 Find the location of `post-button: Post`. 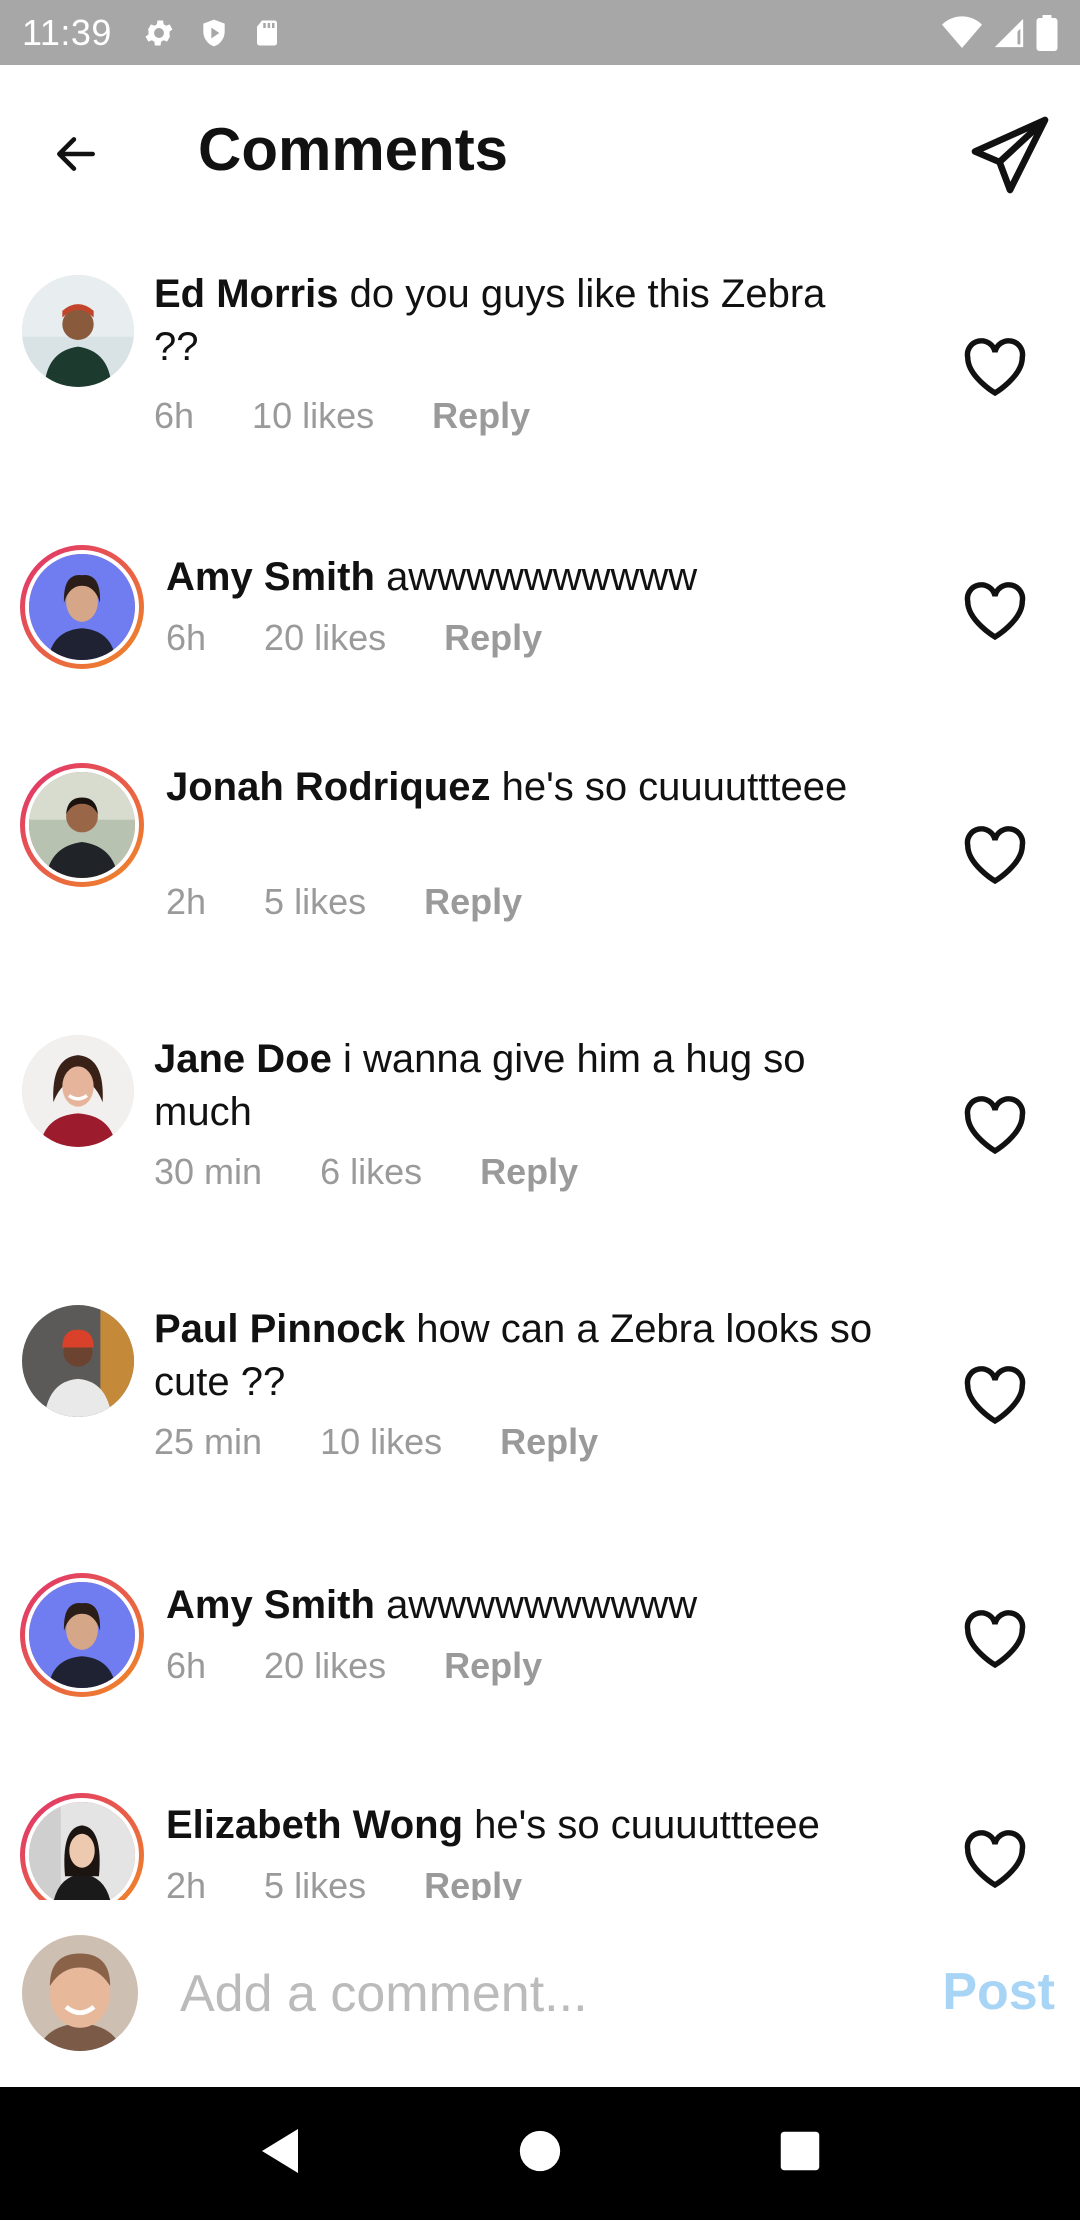

post-button: Post is located at coordinates (998, 1992).